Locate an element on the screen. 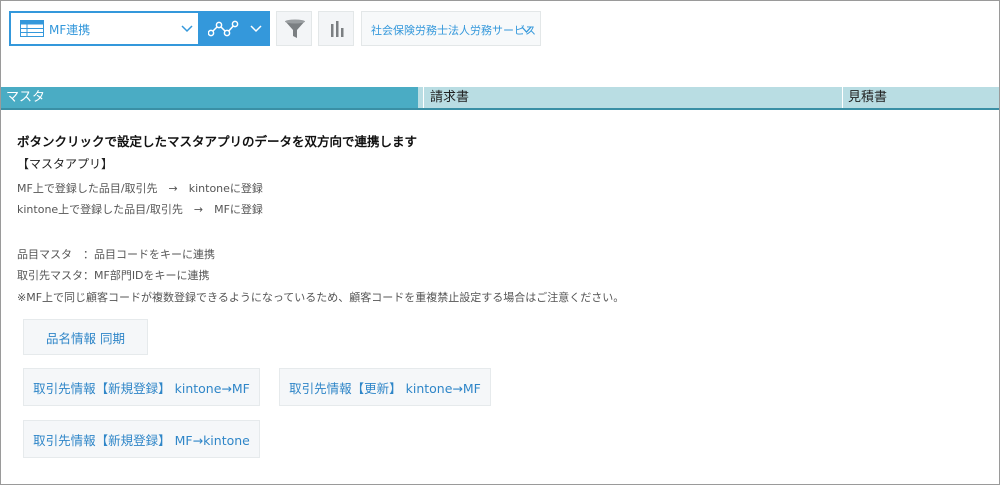 Image resolution: width=1000 pixels, height=485 pixels. graph-line-icon is located at coordinates (223, 28).